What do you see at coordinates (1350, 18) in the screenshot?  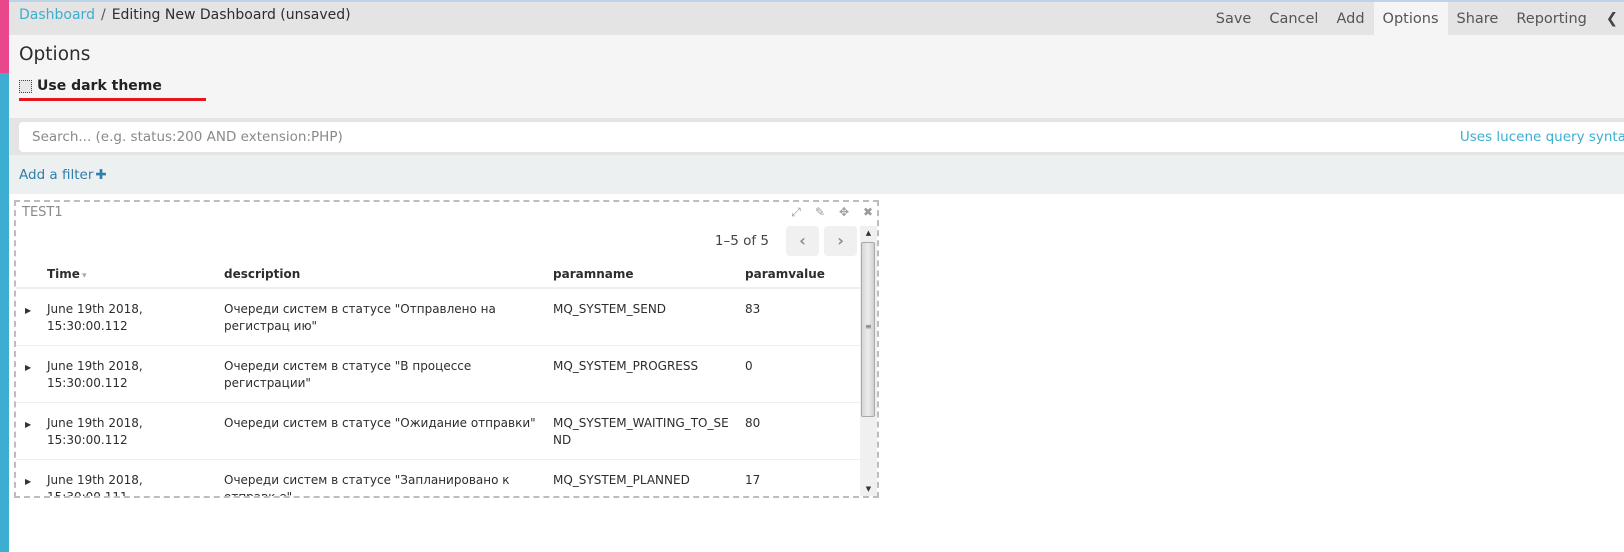 I see `menu-add-button: Add` at bounding box center [1350, 18].